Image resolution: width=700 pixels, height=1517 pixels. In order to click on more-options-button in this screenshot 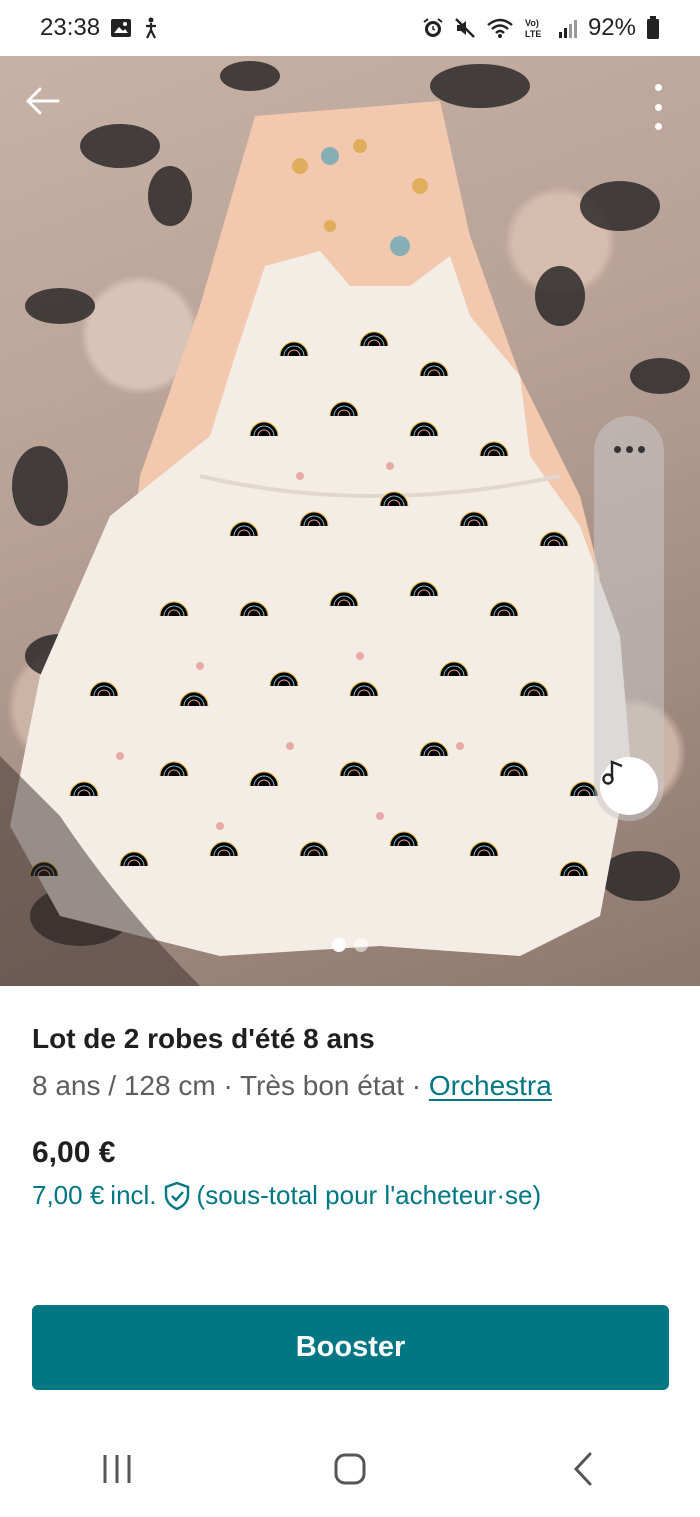, I will do `click(658, 107)`.